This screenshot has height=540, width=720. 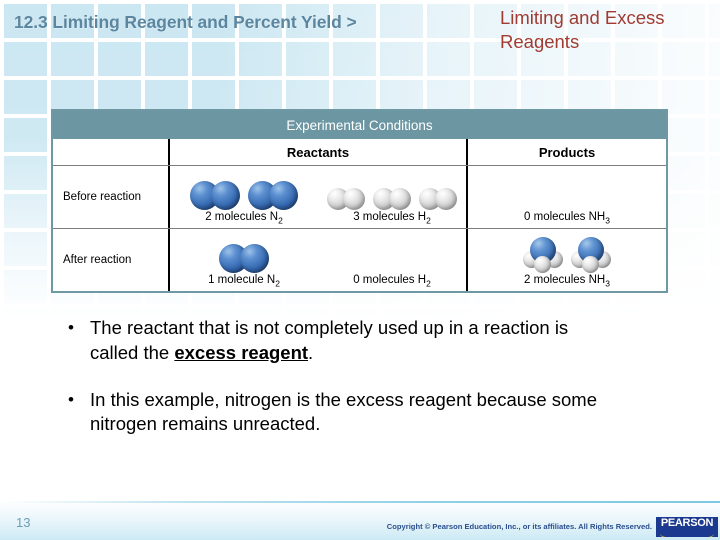 What do you see at coordinates (102, 197) in the screenshot?
I see `row-label-before: Before reaction` at bounding box center [102, 197].